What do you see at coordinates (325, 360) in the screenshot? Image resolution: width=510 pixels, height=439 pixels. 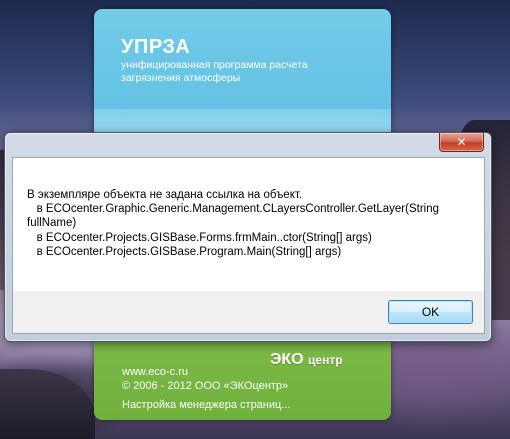 I see `brand-suffix: центр` at bounding box center [325, 360].